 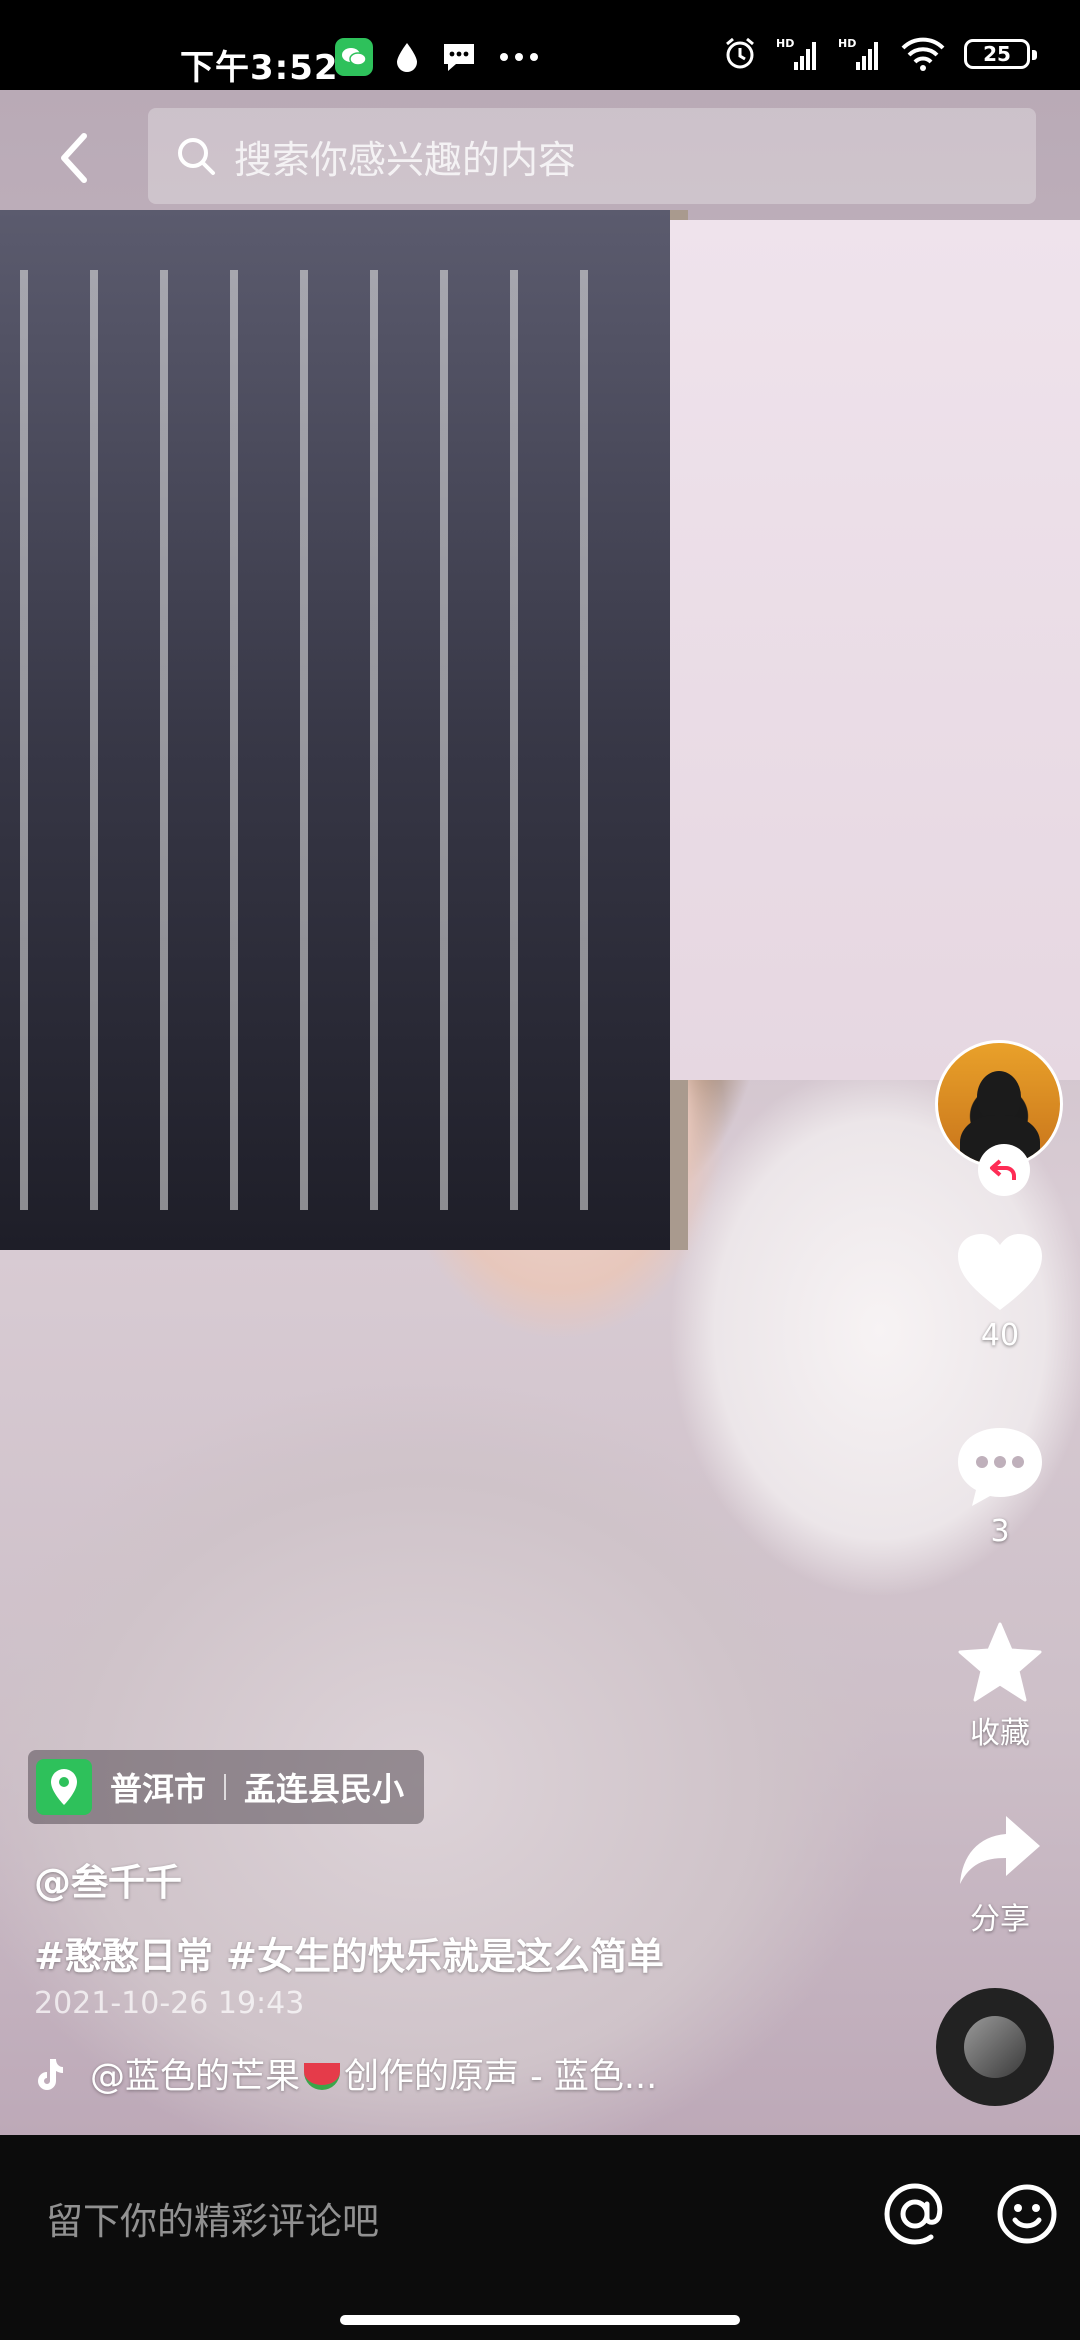 What do you see at coordinates (740, 53) in the screenshot?
I see `alarm-icon` at bounding box center [740, 53].